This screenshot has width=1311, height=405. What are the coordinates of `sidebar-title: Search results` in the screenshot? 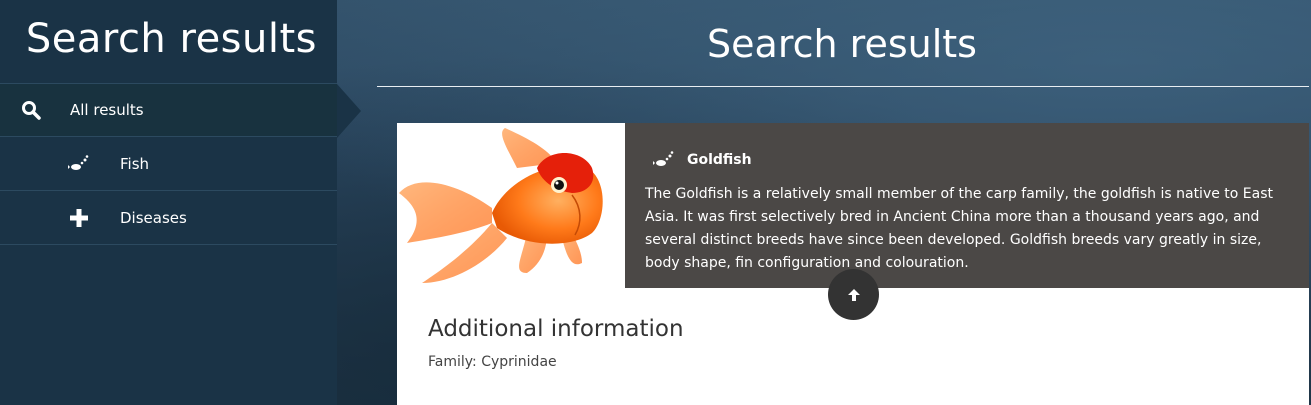 It's located at (171, 39).